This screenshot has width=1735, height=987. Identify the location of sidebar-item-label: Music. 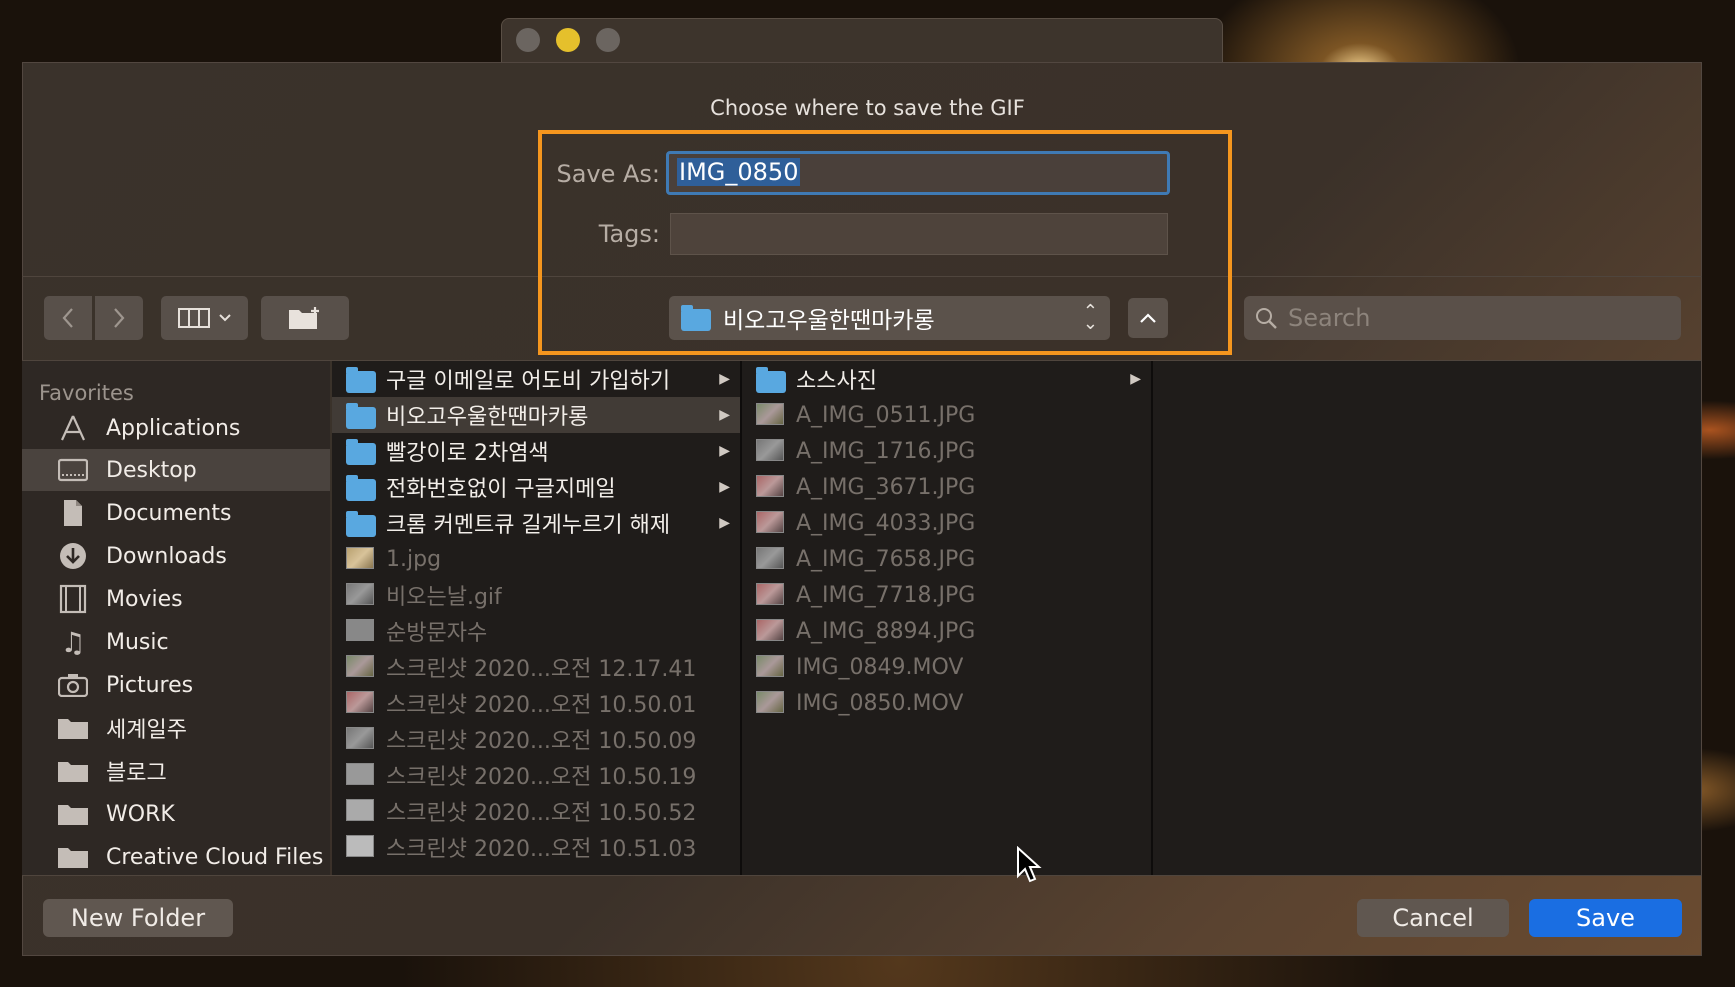
(137, 642).